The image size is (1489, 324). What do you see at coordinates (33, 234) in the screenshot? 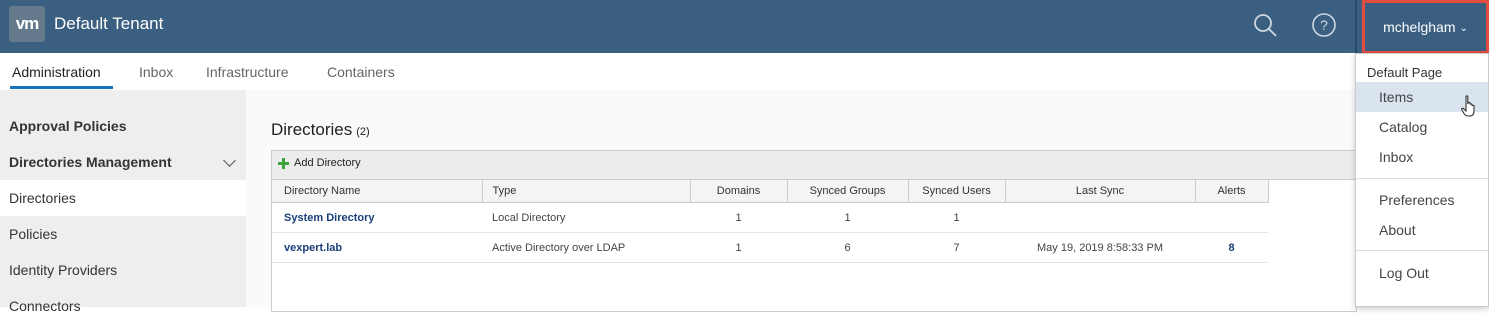
I see `sidebar-item-label: Policies` at bounding box center [33, 234].